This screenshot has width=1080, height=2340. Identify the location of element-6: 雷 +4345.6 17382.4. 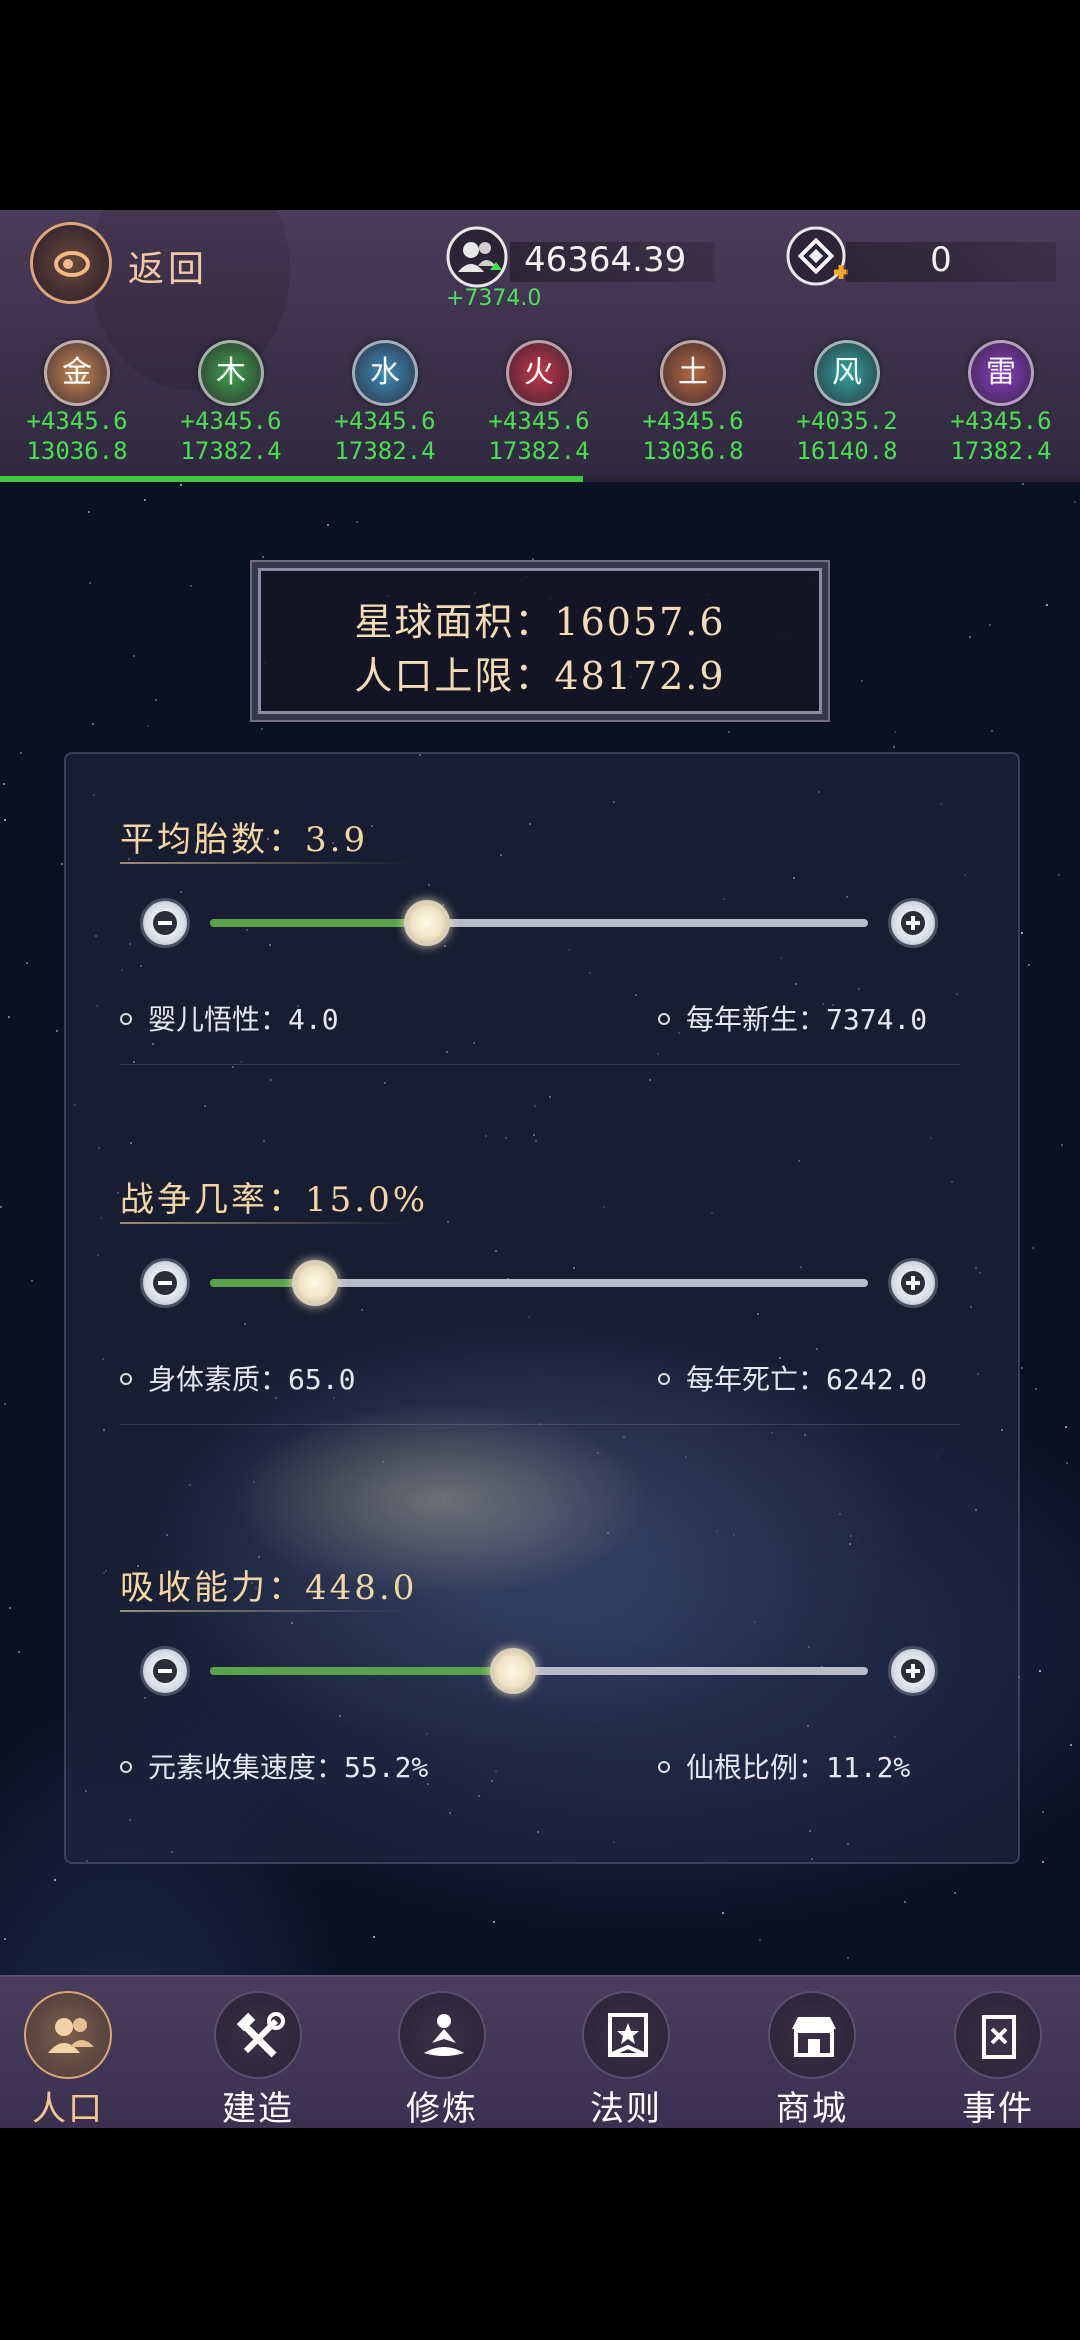
(1001, 403).